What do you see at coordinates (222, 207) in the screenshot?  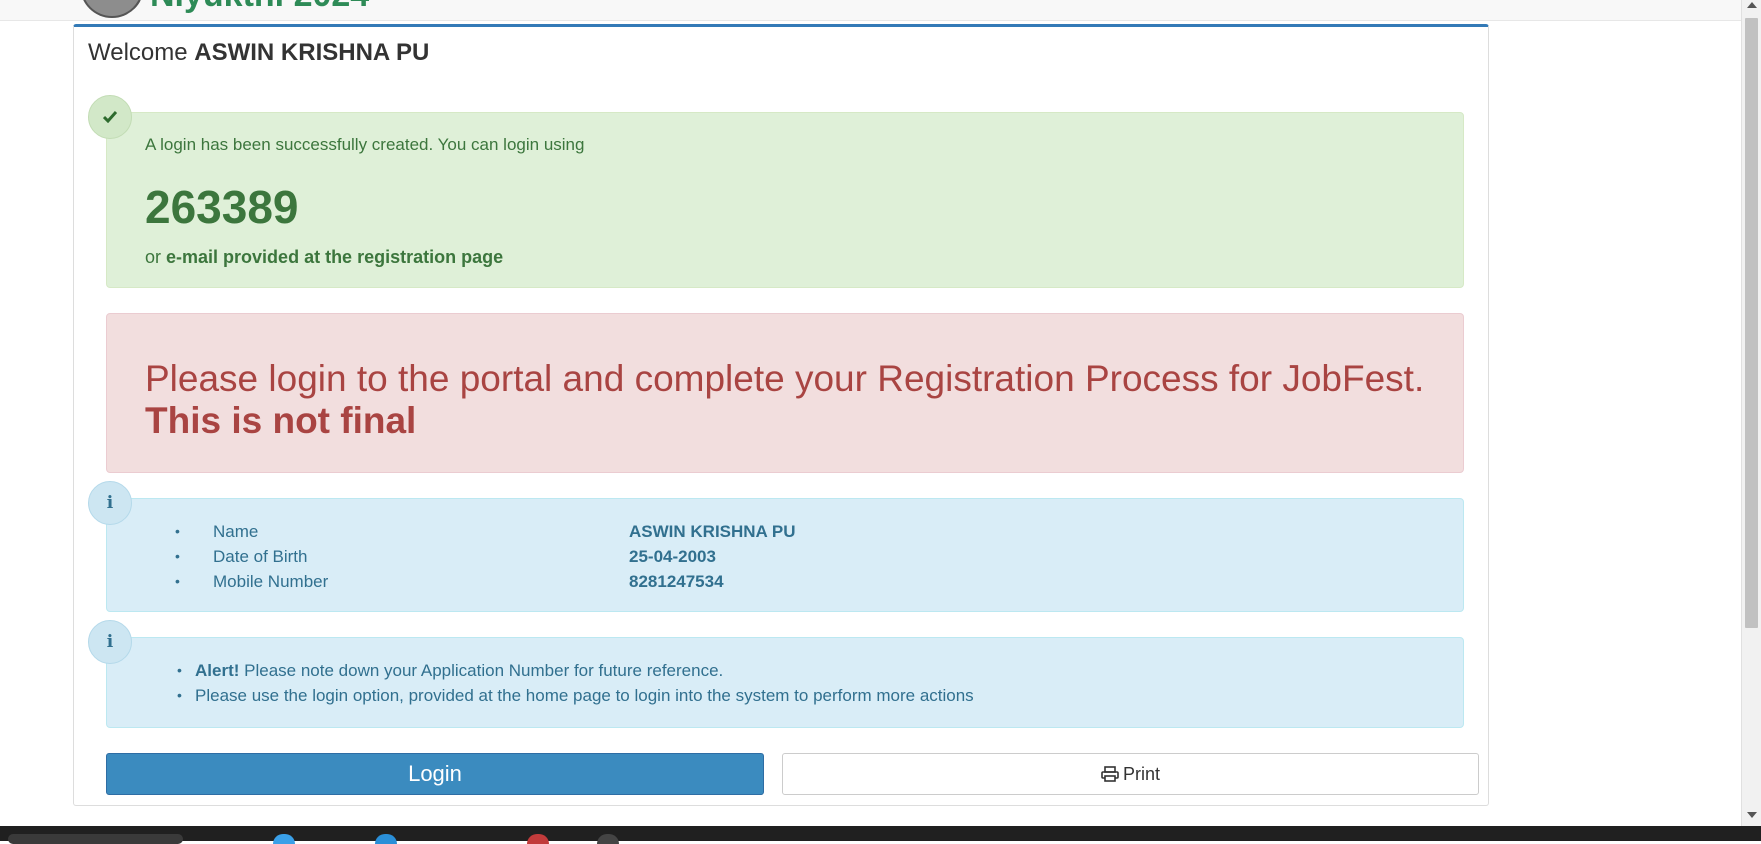 I see `login-number: 263389` at bounding box center [222, 207].